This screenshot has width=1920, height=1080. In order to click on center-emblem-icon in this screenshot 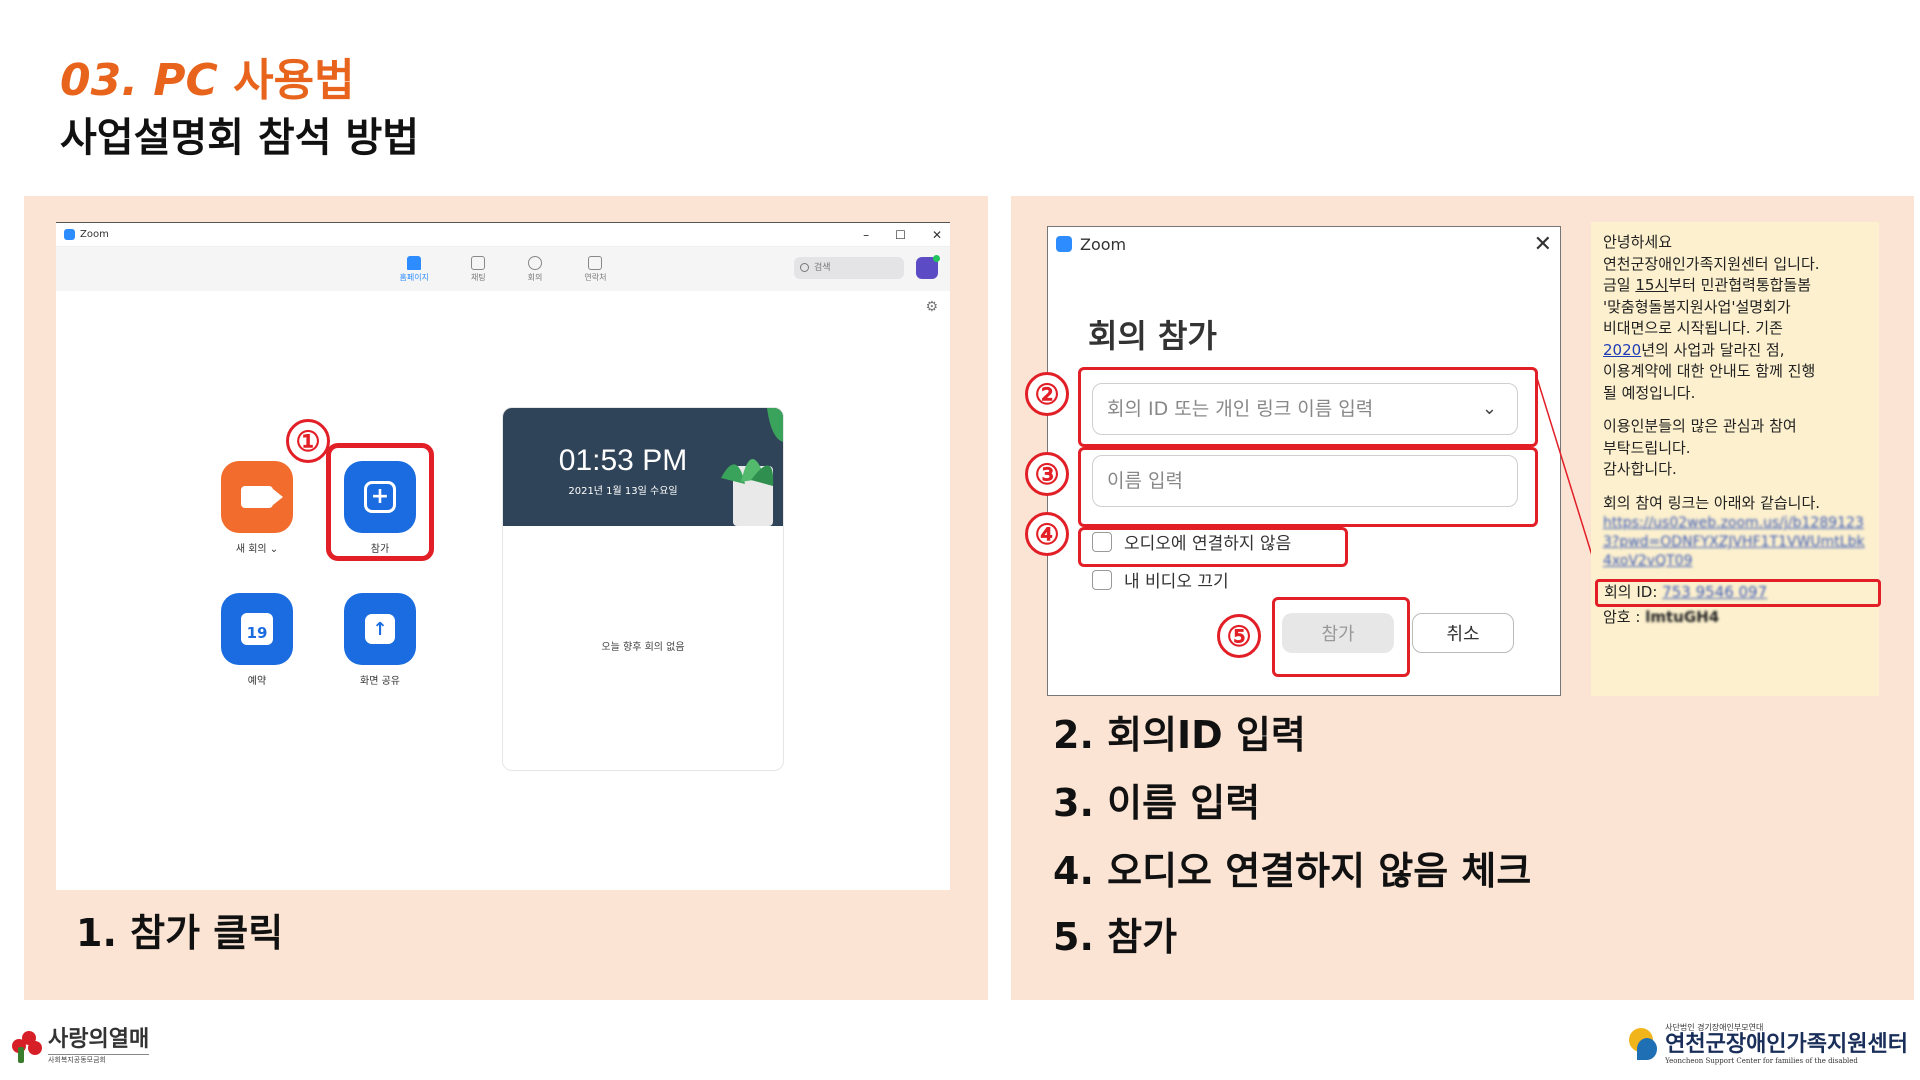, I will do `click(1644, 1044)`.